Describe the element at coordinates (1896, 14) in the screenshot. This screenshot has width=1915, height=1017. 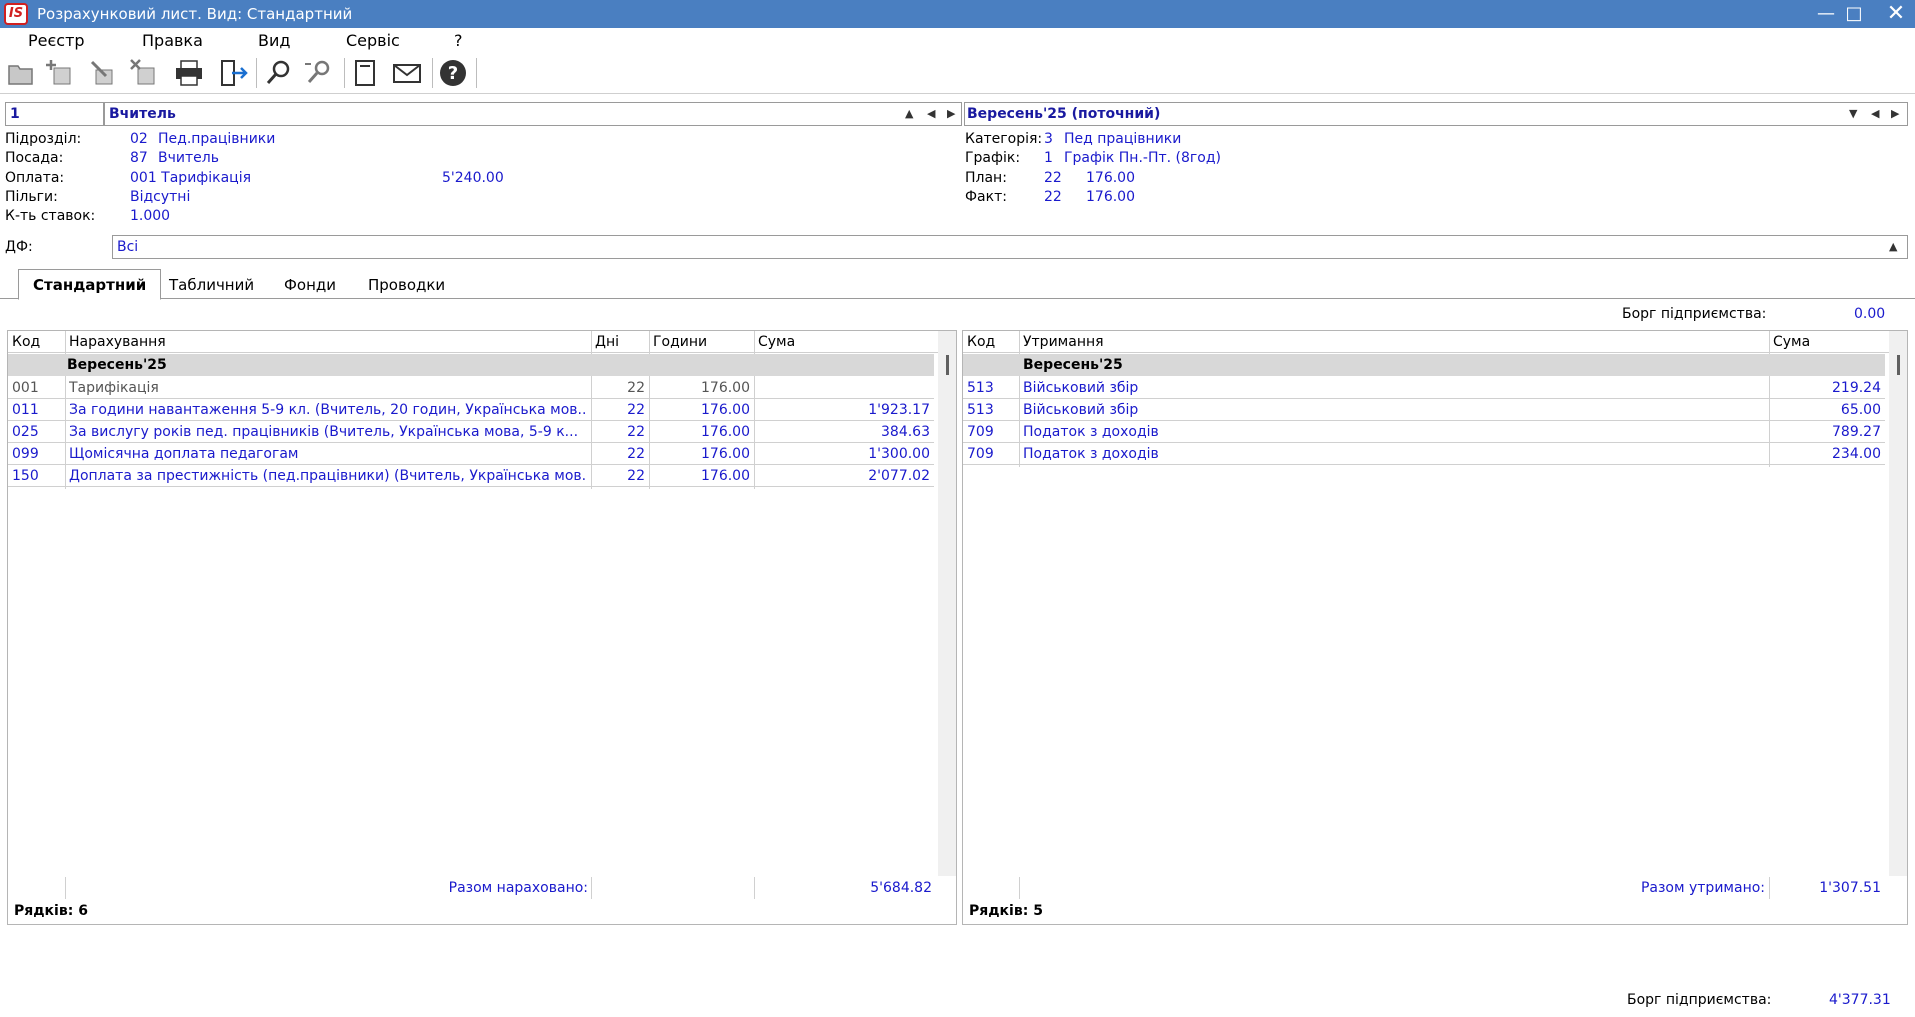
I see `close-icon: ✕` at that location.